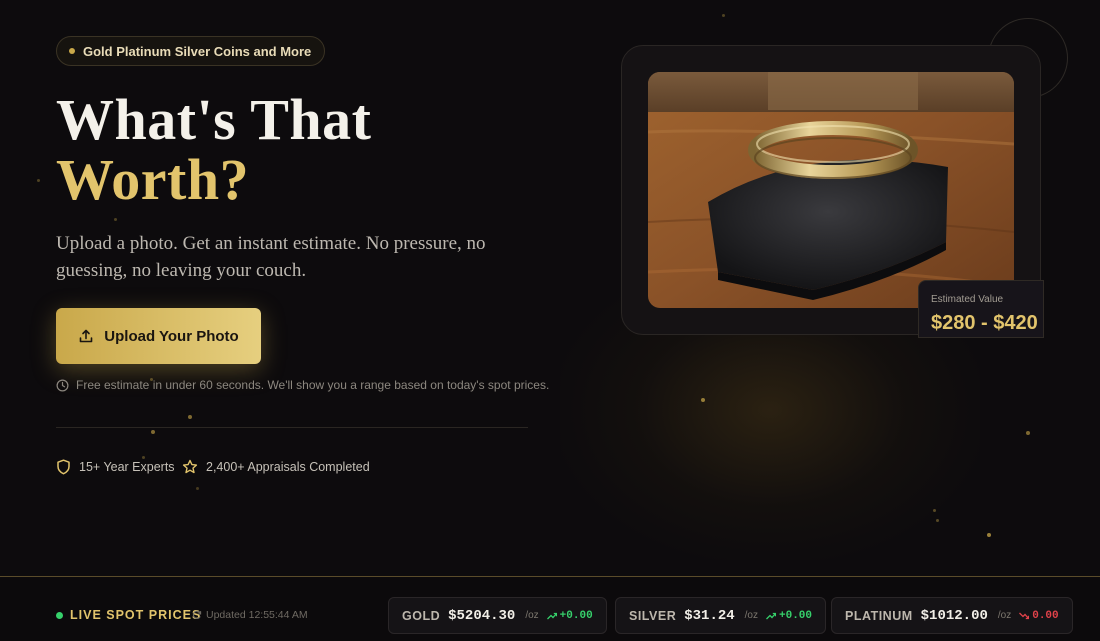  I want to click on clock-icon, so click(62, 385).